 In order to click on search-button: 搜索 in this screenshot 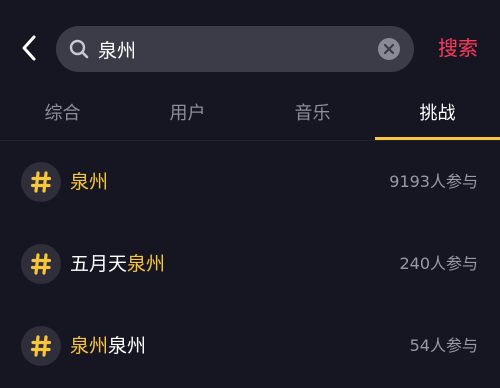, I will do `click(458, 48)`.